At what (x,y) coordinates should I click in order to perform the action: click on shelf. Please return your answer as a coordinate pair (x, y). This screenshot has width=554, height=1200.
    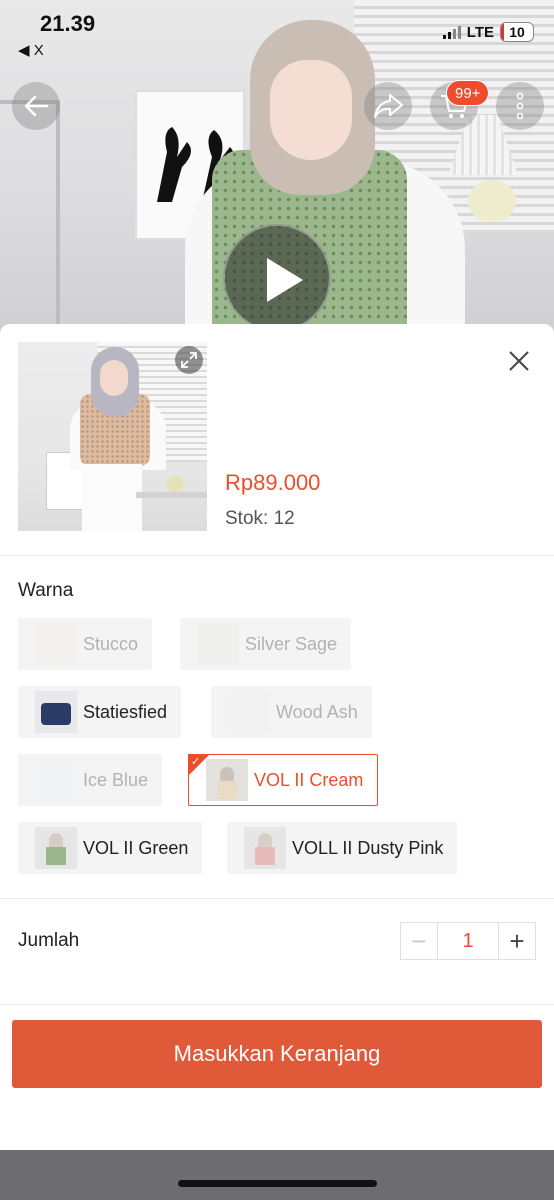
    Looking at the image, I should click on (30, 220).